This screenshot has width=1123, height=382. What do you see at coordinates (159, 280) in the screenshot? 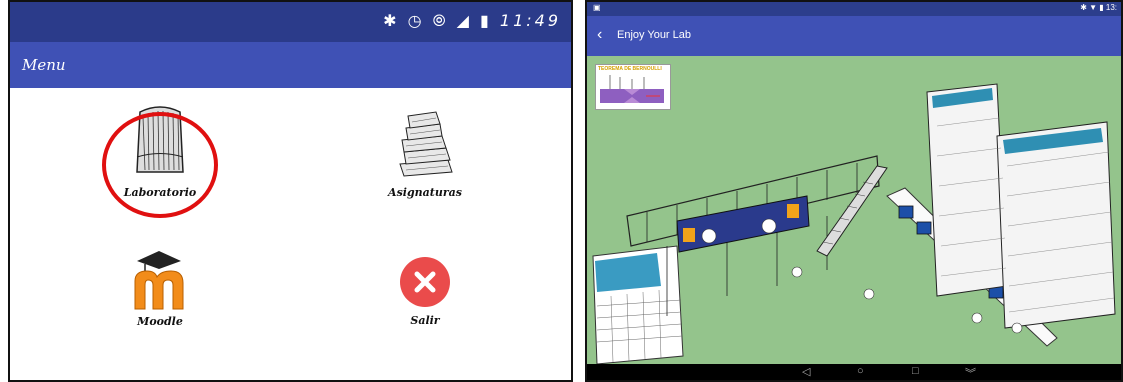
I see `moodle-icon` at bounding box center [159, 280].